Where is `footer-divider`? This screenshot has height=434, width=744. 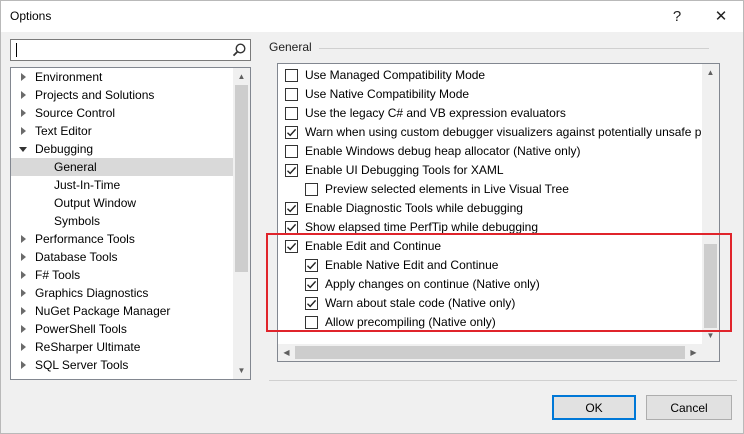
footer-divider is located at coordinates (503, 380).